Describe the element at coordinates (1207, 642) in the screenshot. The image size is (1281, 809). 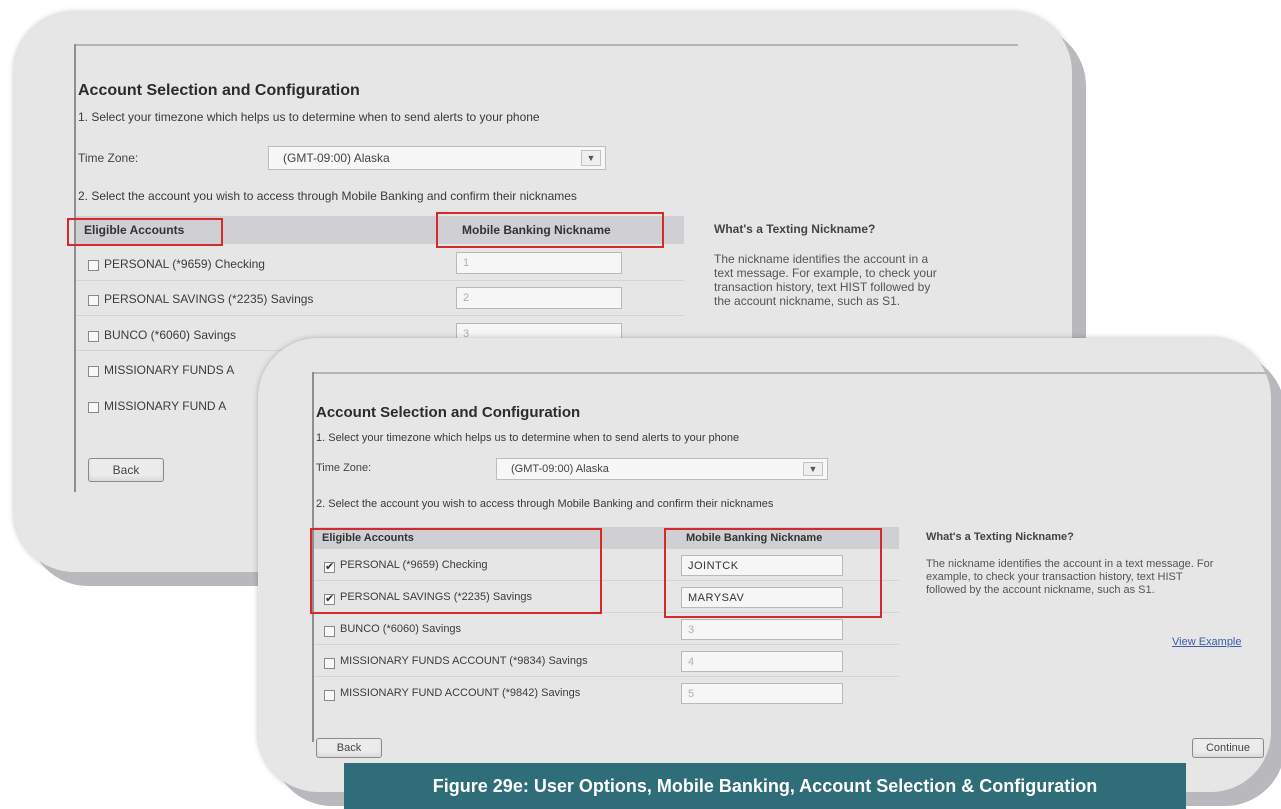
I see `view-example-link: View Example` at that location.